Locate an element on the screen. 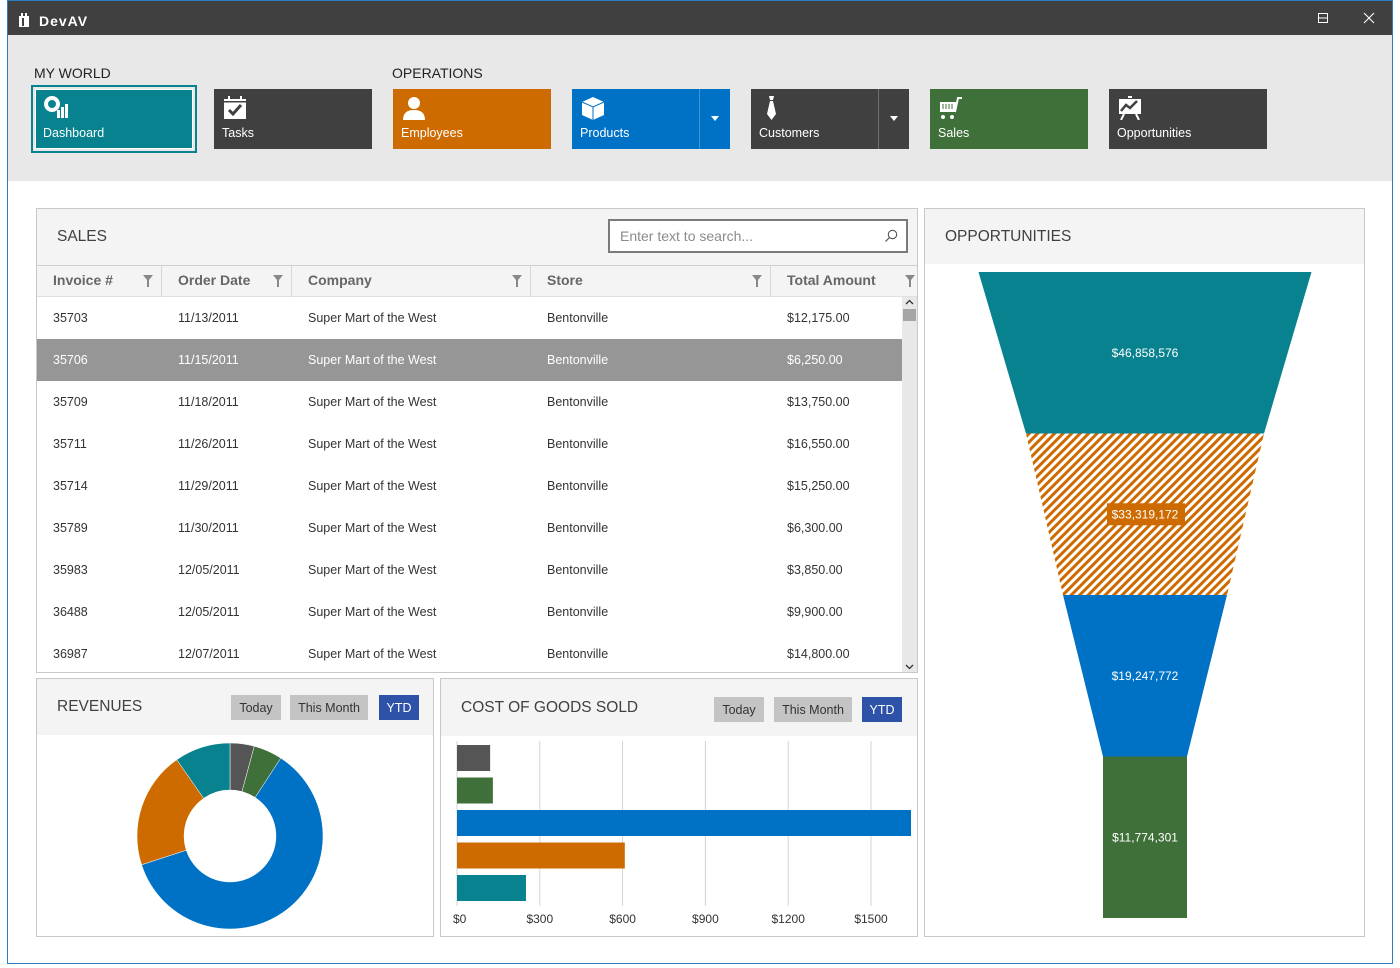 This screenshot has width=1400, height=968. column-header-company: Company is located at coordinates (411, 281).